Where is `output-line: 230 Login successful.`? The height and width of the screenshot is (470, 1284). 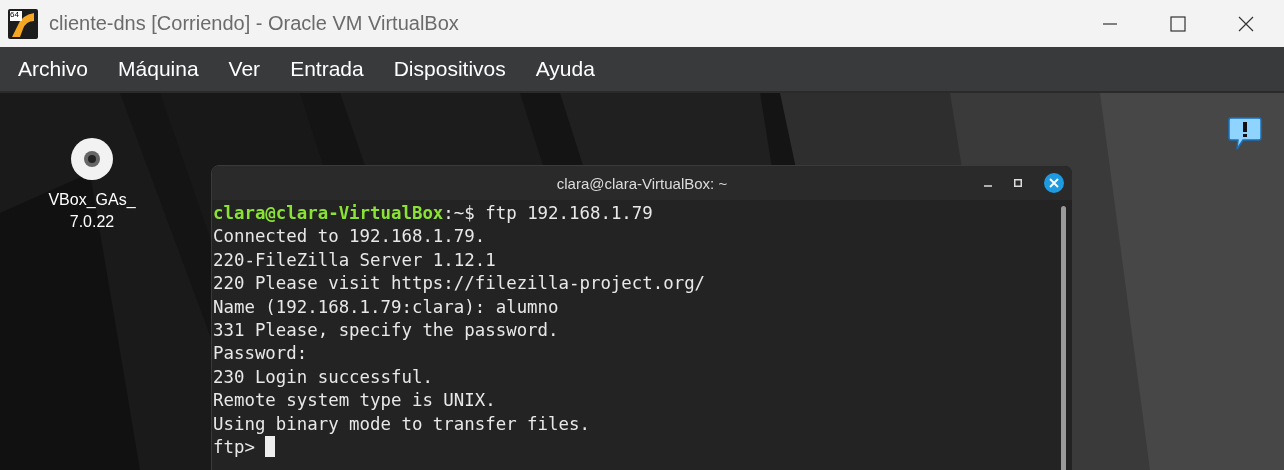
output-line: 230 Login successful. is located at coordinates (323, 376).